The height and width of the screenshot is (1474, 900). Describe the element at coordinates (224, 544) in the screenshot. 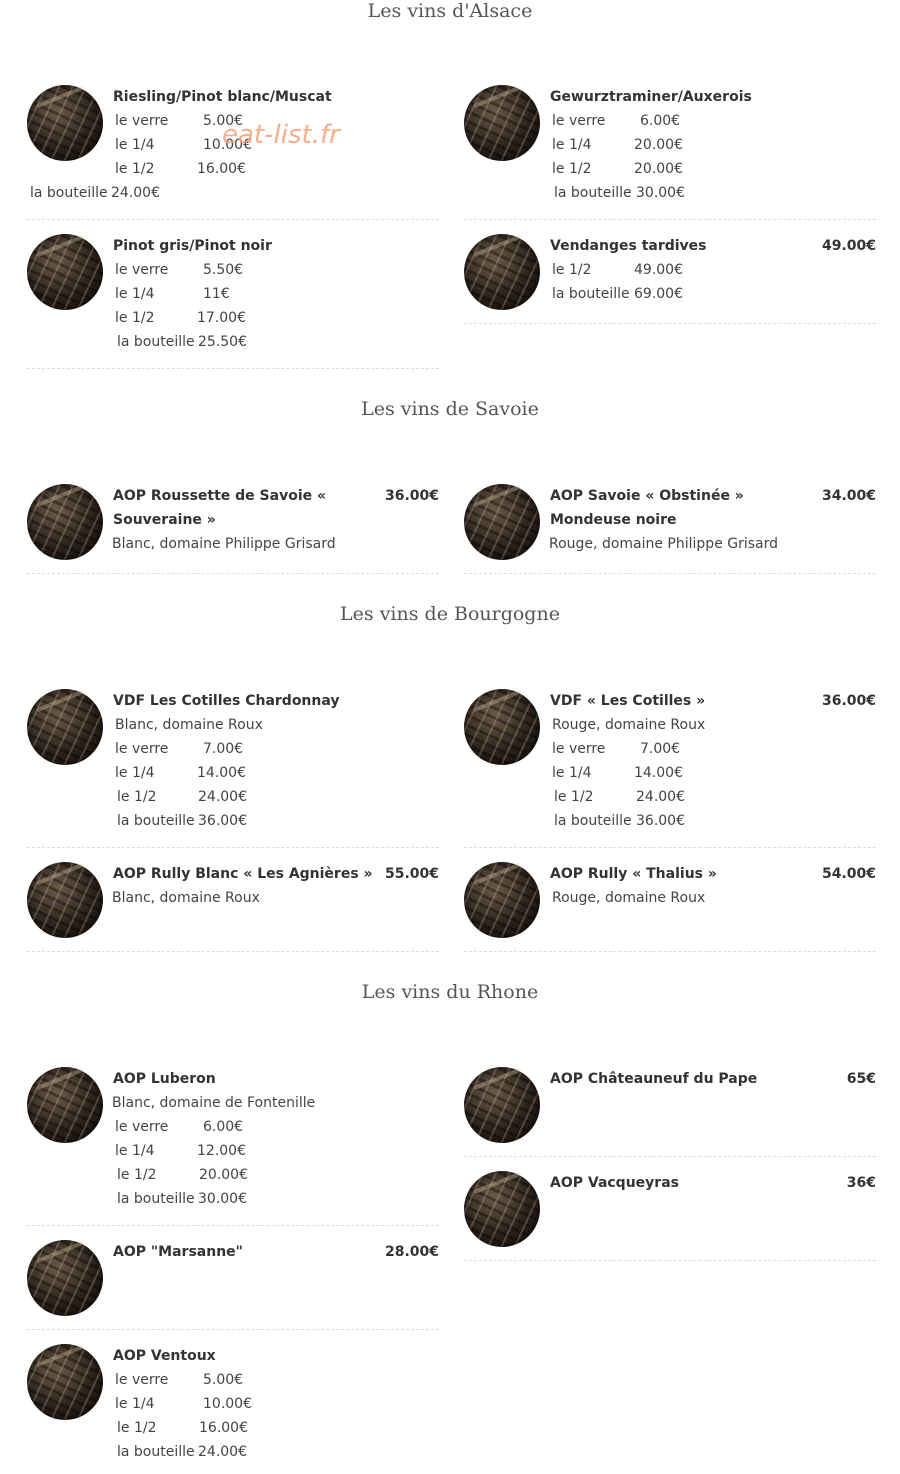

I see `item-description: Blanc, domaine Philippe Grisard` at that location.